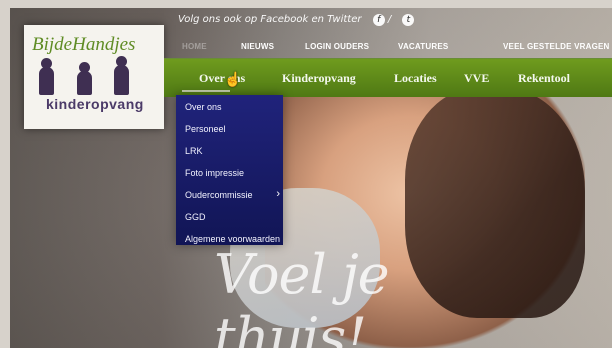  Describe the element at coordinates (415, 78) in the screenshot. I see `nav-locaties: Locaties` at that location.